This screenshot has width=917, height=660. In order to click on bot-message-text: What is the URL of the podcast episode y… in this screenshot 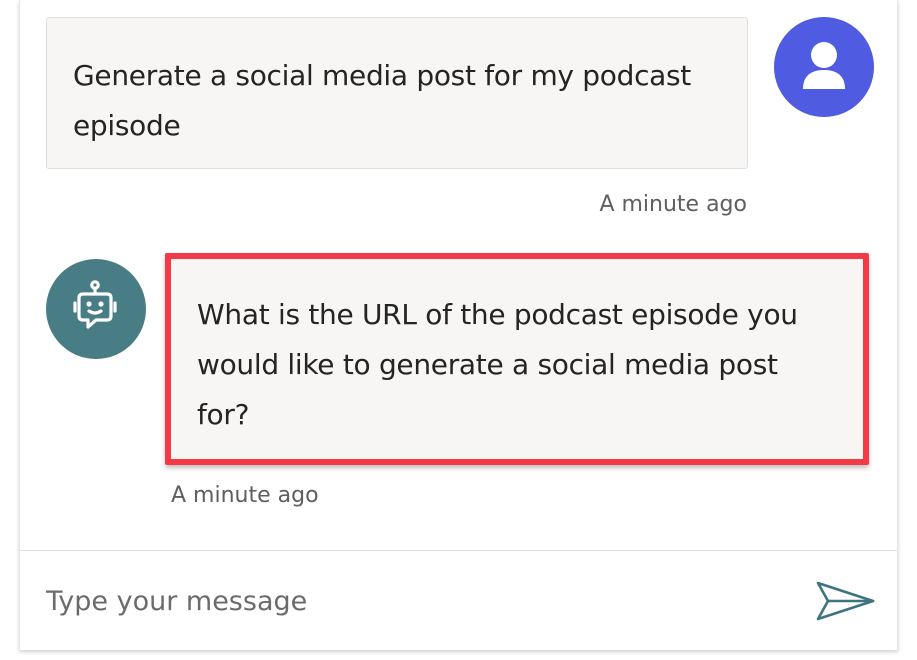, I will do `click(497, 364)`.